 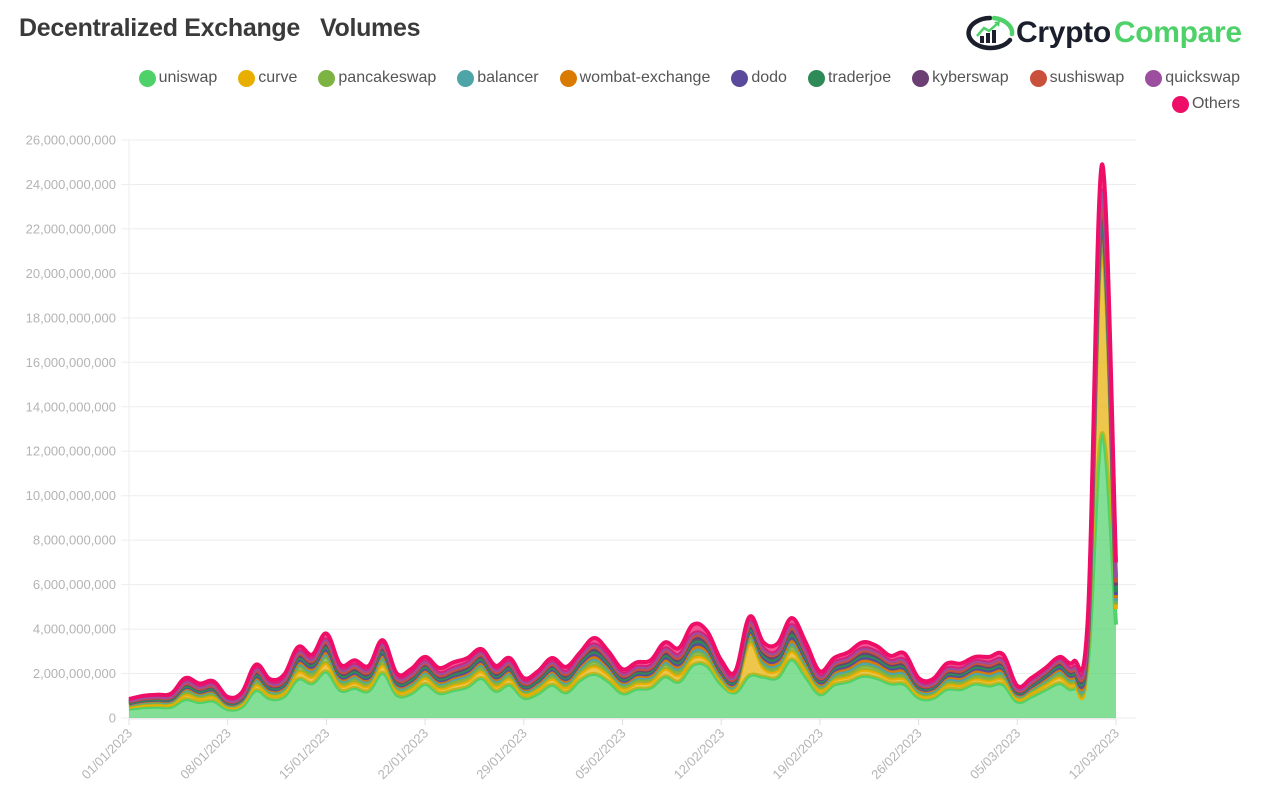 I want to click on x-tick-label: 12/02/2023, so click(x=699, y=754).